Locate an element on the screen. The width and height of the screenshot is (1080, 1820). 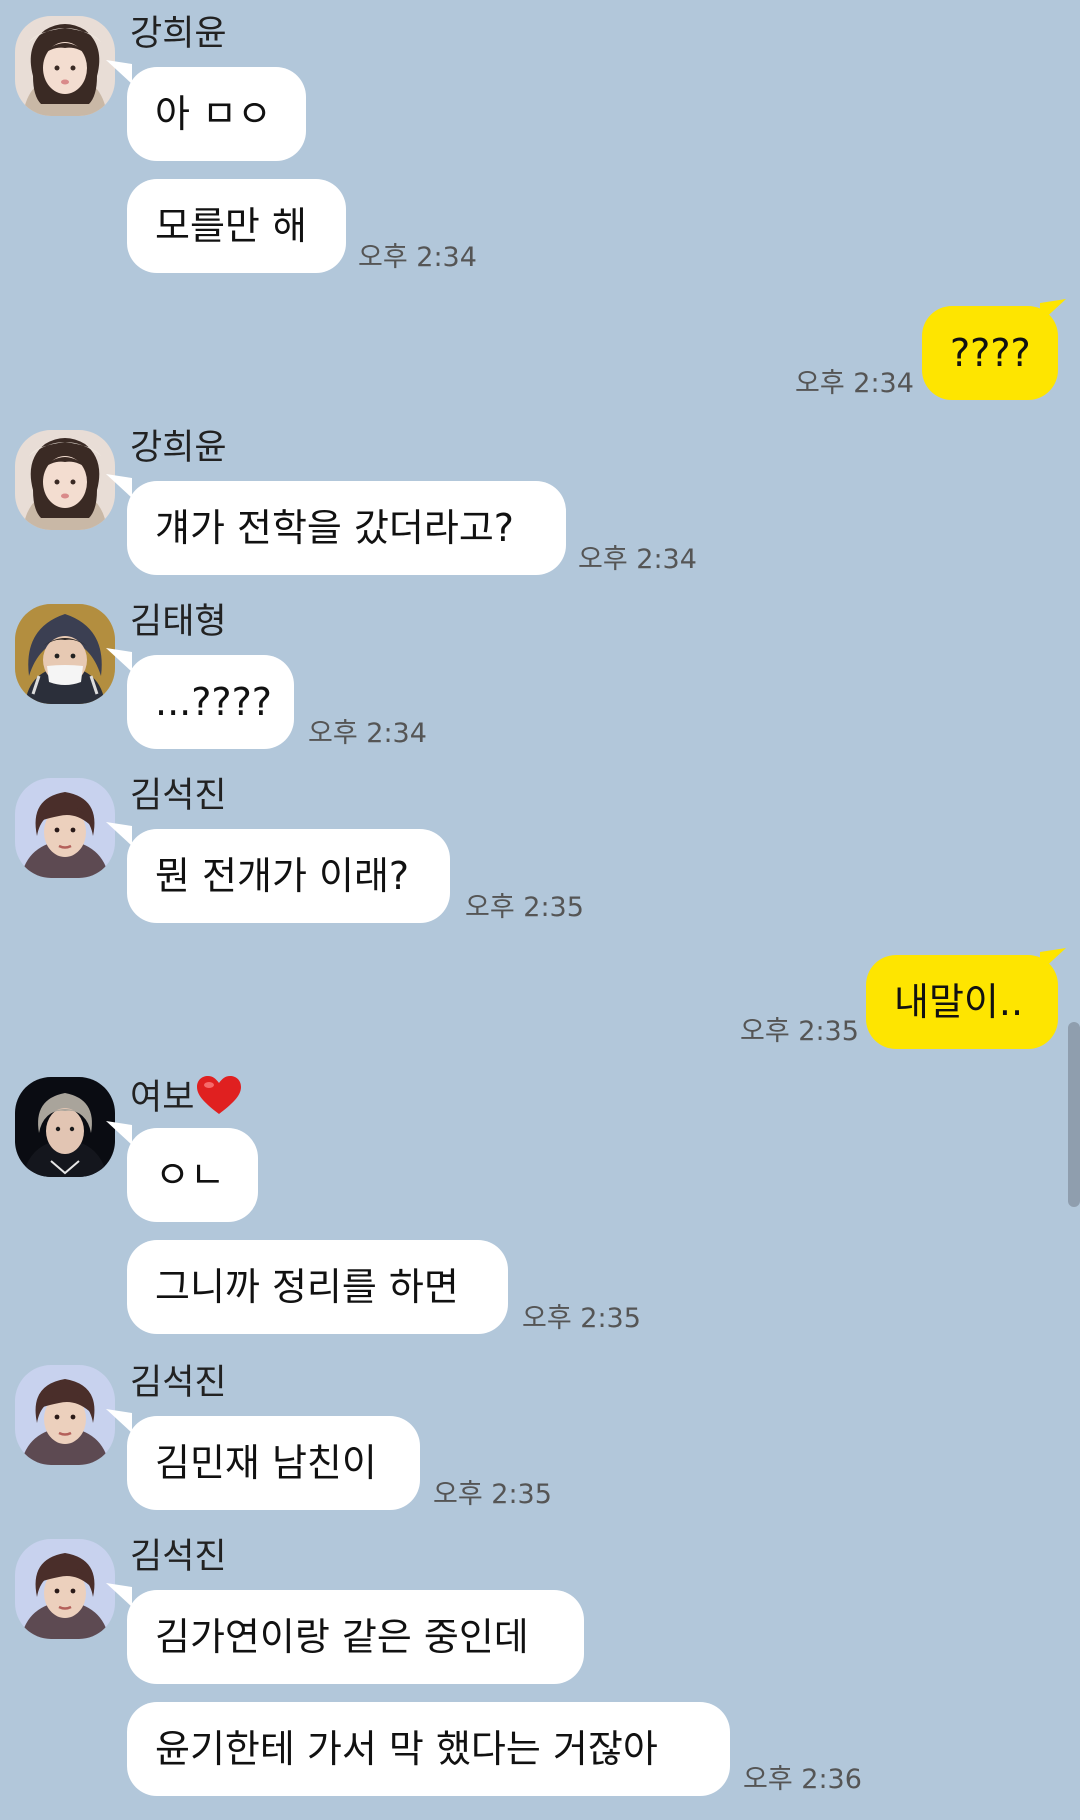
message-bubble: ㅇㄴ is located at coordinates (192, 1175).